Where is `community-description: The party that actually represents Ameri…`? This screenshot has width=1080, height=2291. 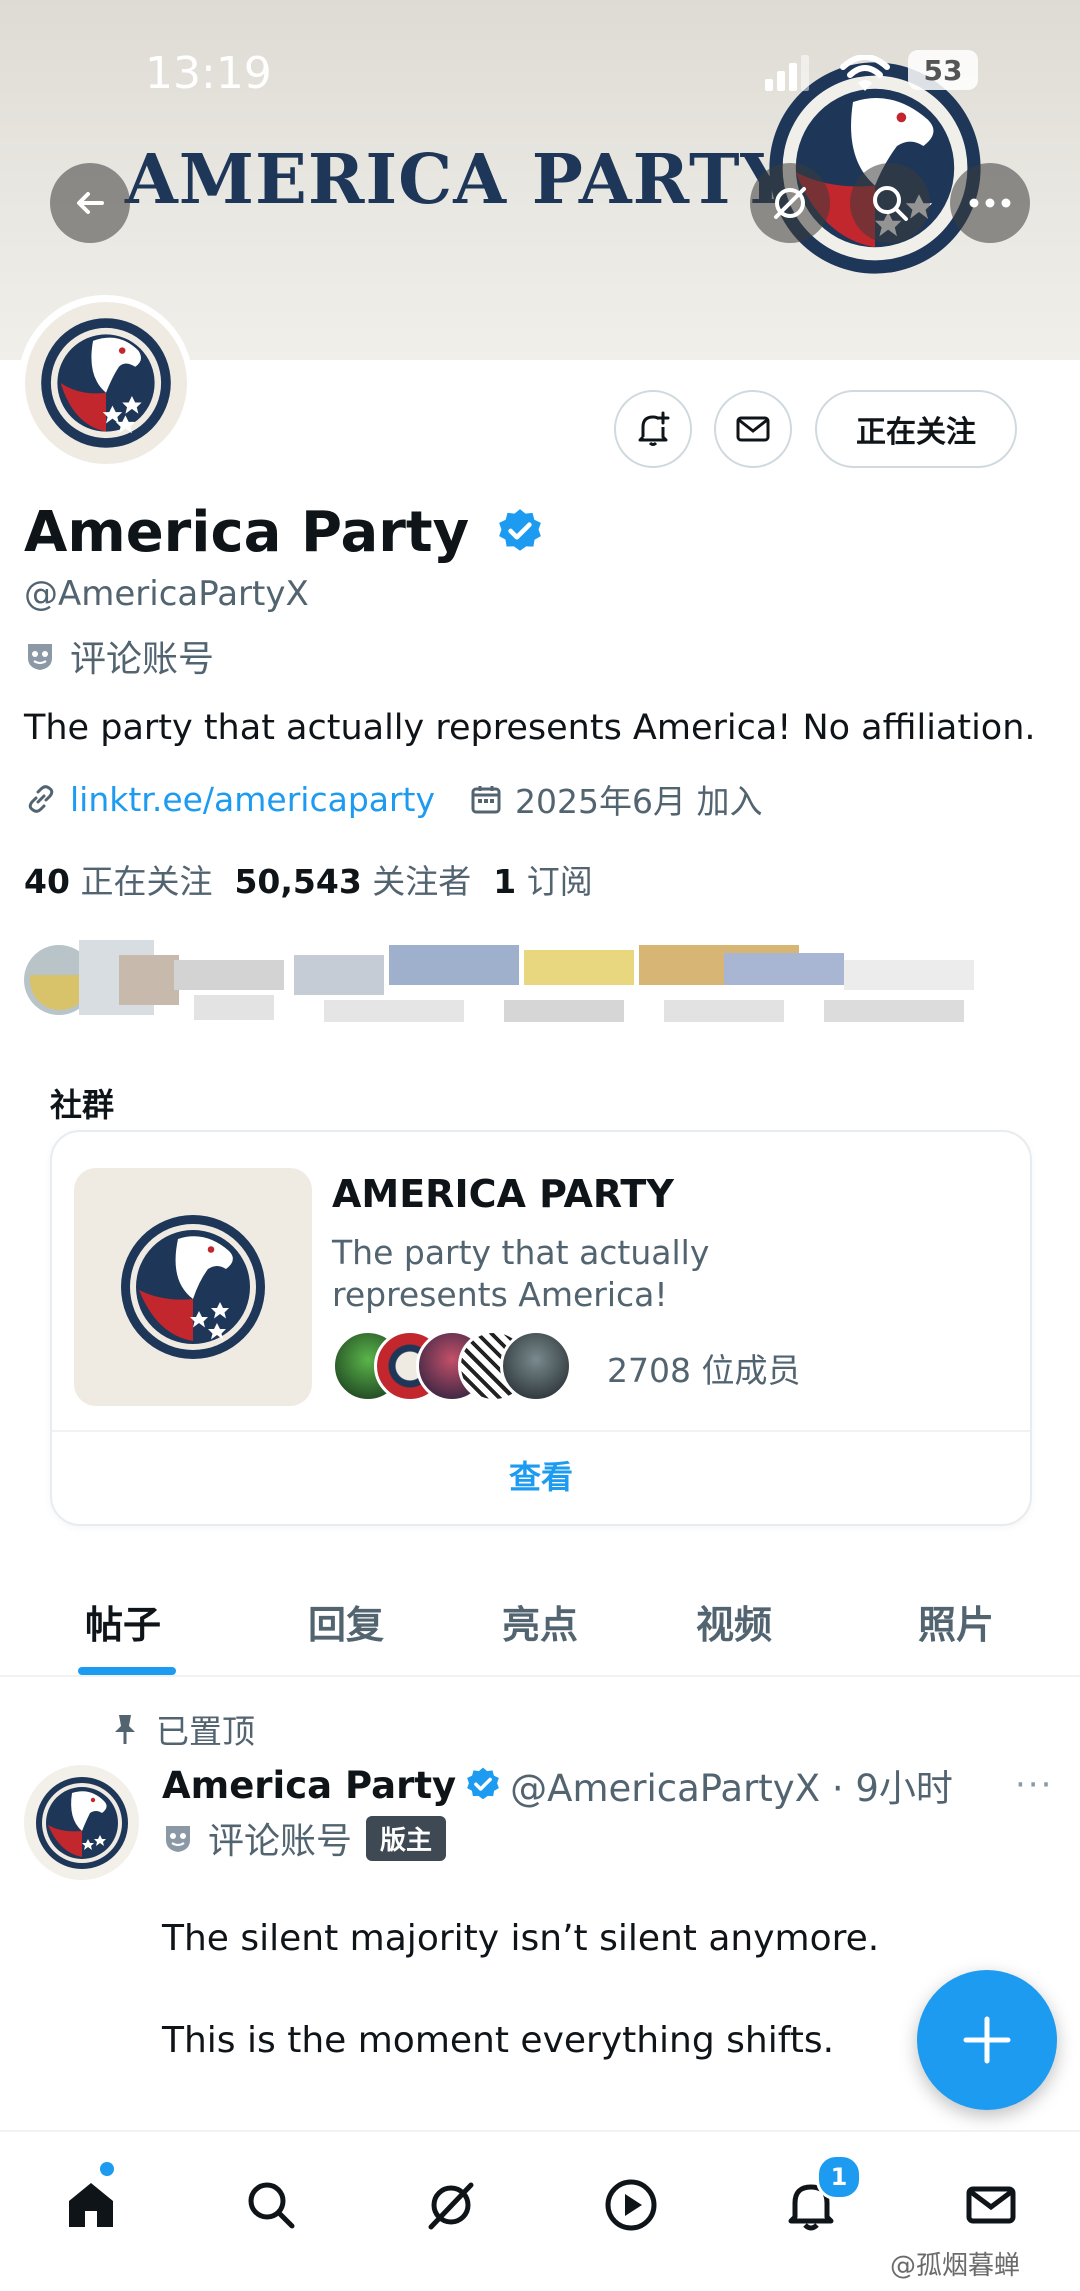 community-description: The party that actually represents Ameri… is located at coordinates (521, 1273).